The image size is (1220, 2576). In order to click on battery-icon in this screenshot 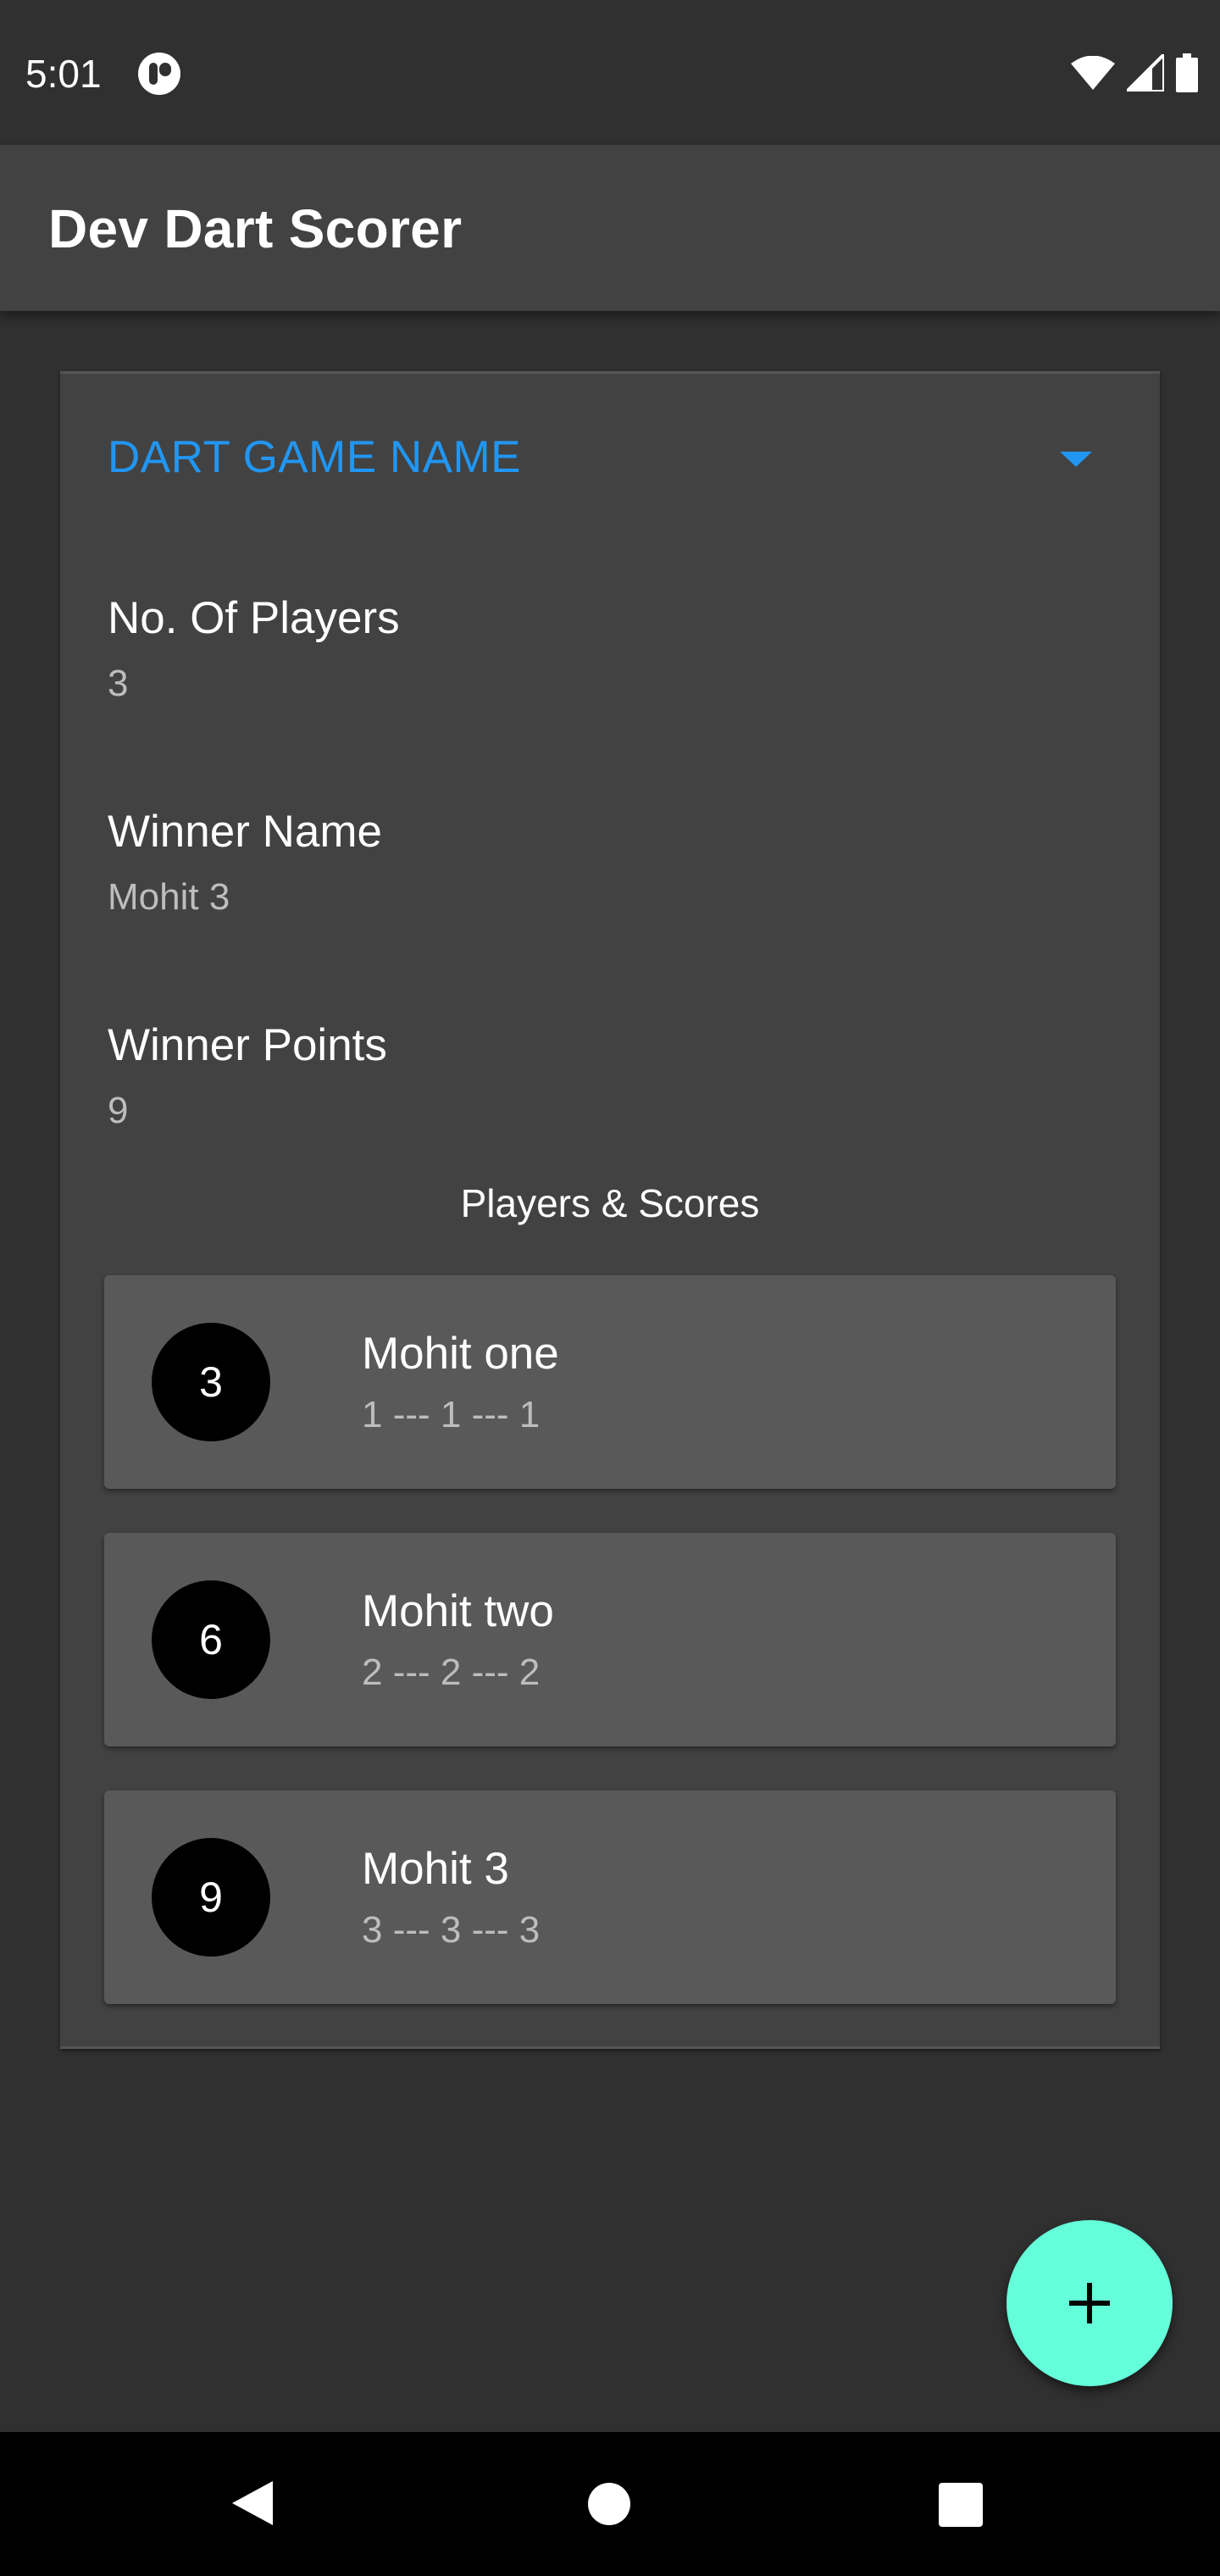, I will do `click(1187, 72)`.